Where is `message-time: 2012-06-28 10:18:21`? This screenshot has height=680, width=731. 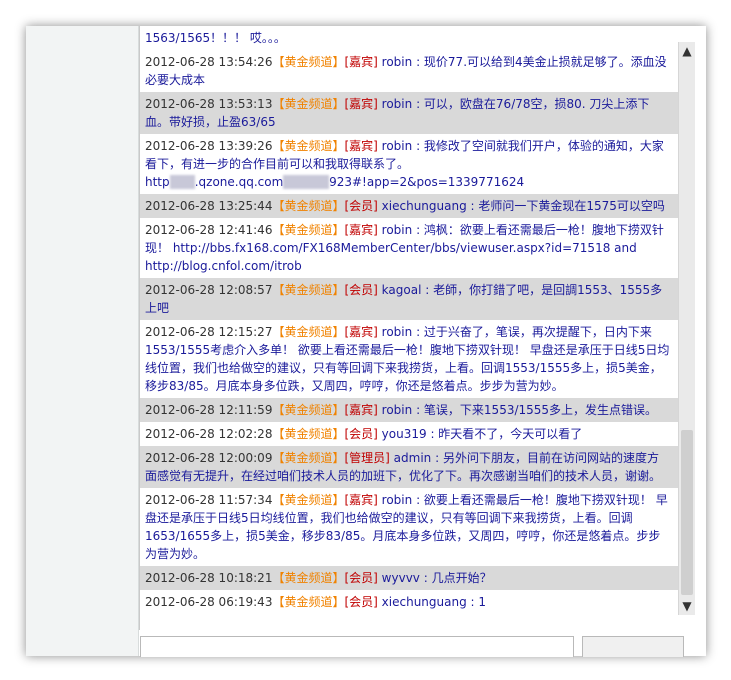 message-time: 2012-06-28 10:18:21 is located at coordinates (209, 578).